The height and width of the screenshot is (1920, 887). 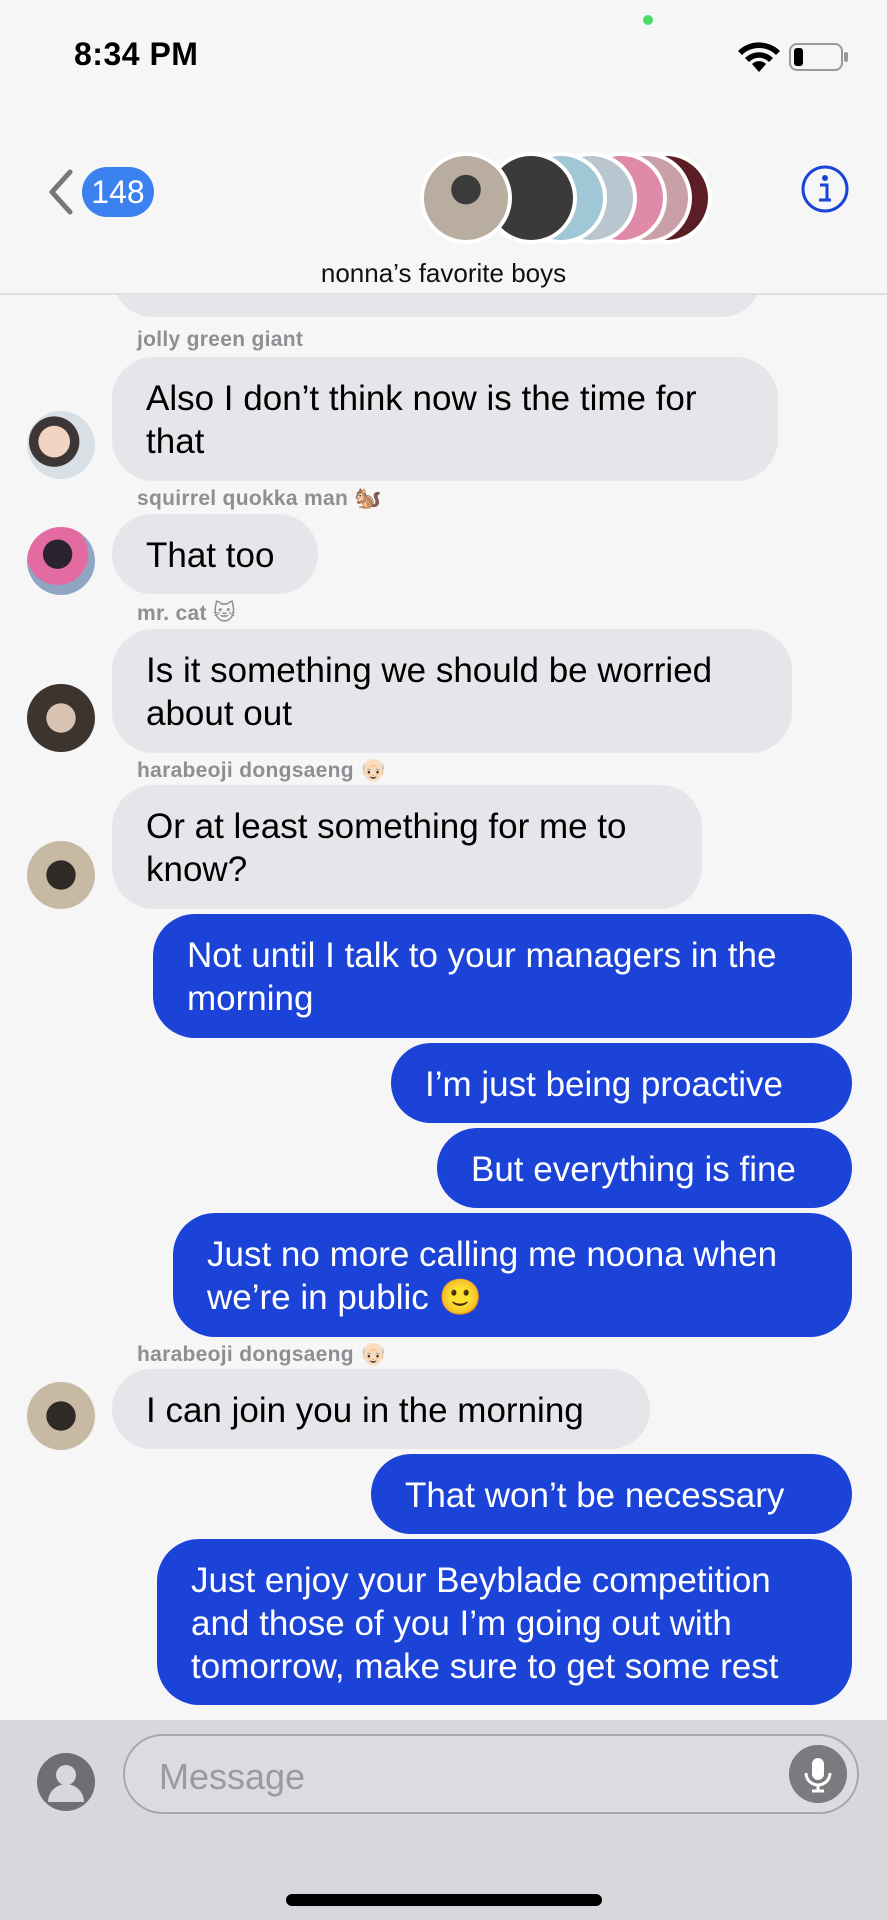 I want to click on cat-emoji: 🐱, so click(x=224, y=612).